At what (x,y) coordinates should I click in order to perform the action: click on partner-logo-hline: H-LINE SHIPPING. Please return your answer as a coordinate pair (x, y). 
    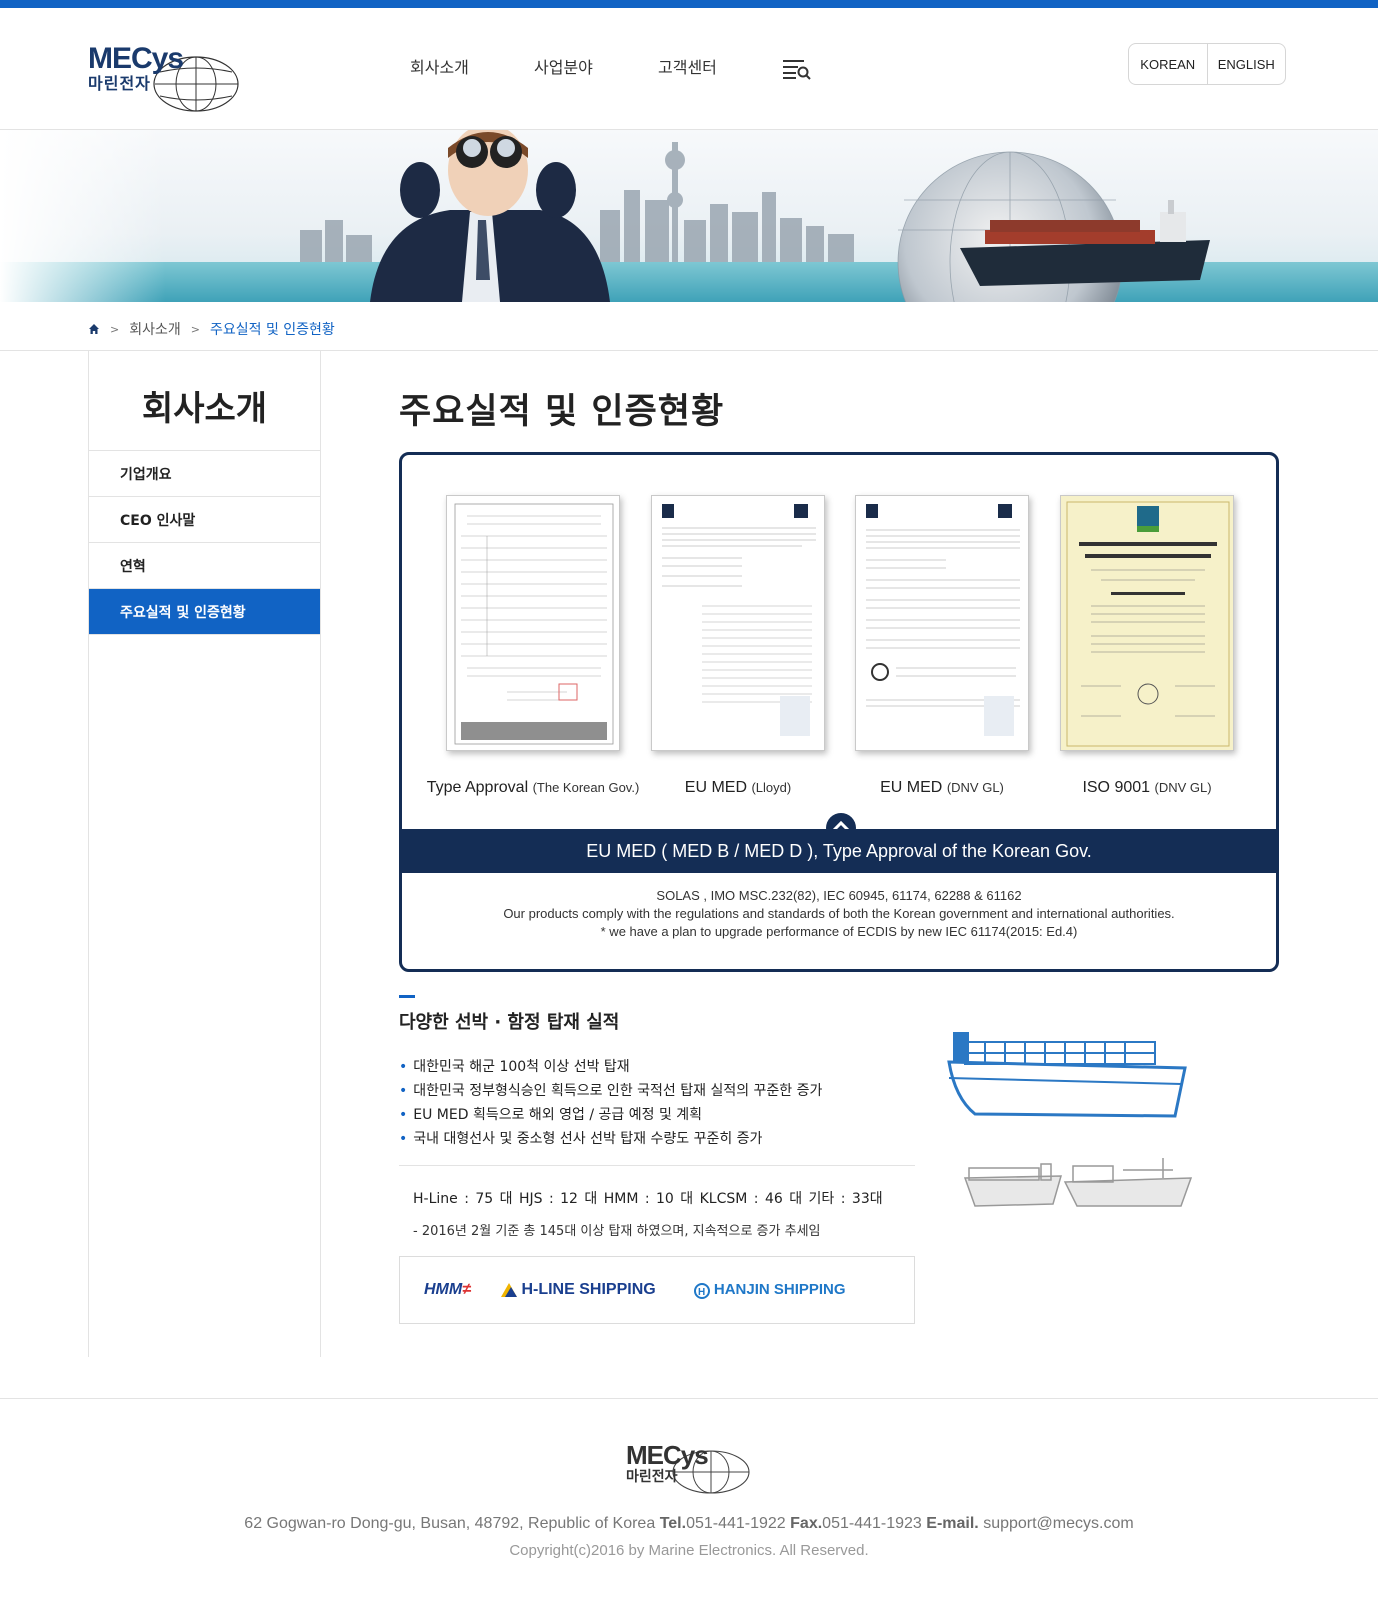
    Looking at the image, I should click on (578, 1290).